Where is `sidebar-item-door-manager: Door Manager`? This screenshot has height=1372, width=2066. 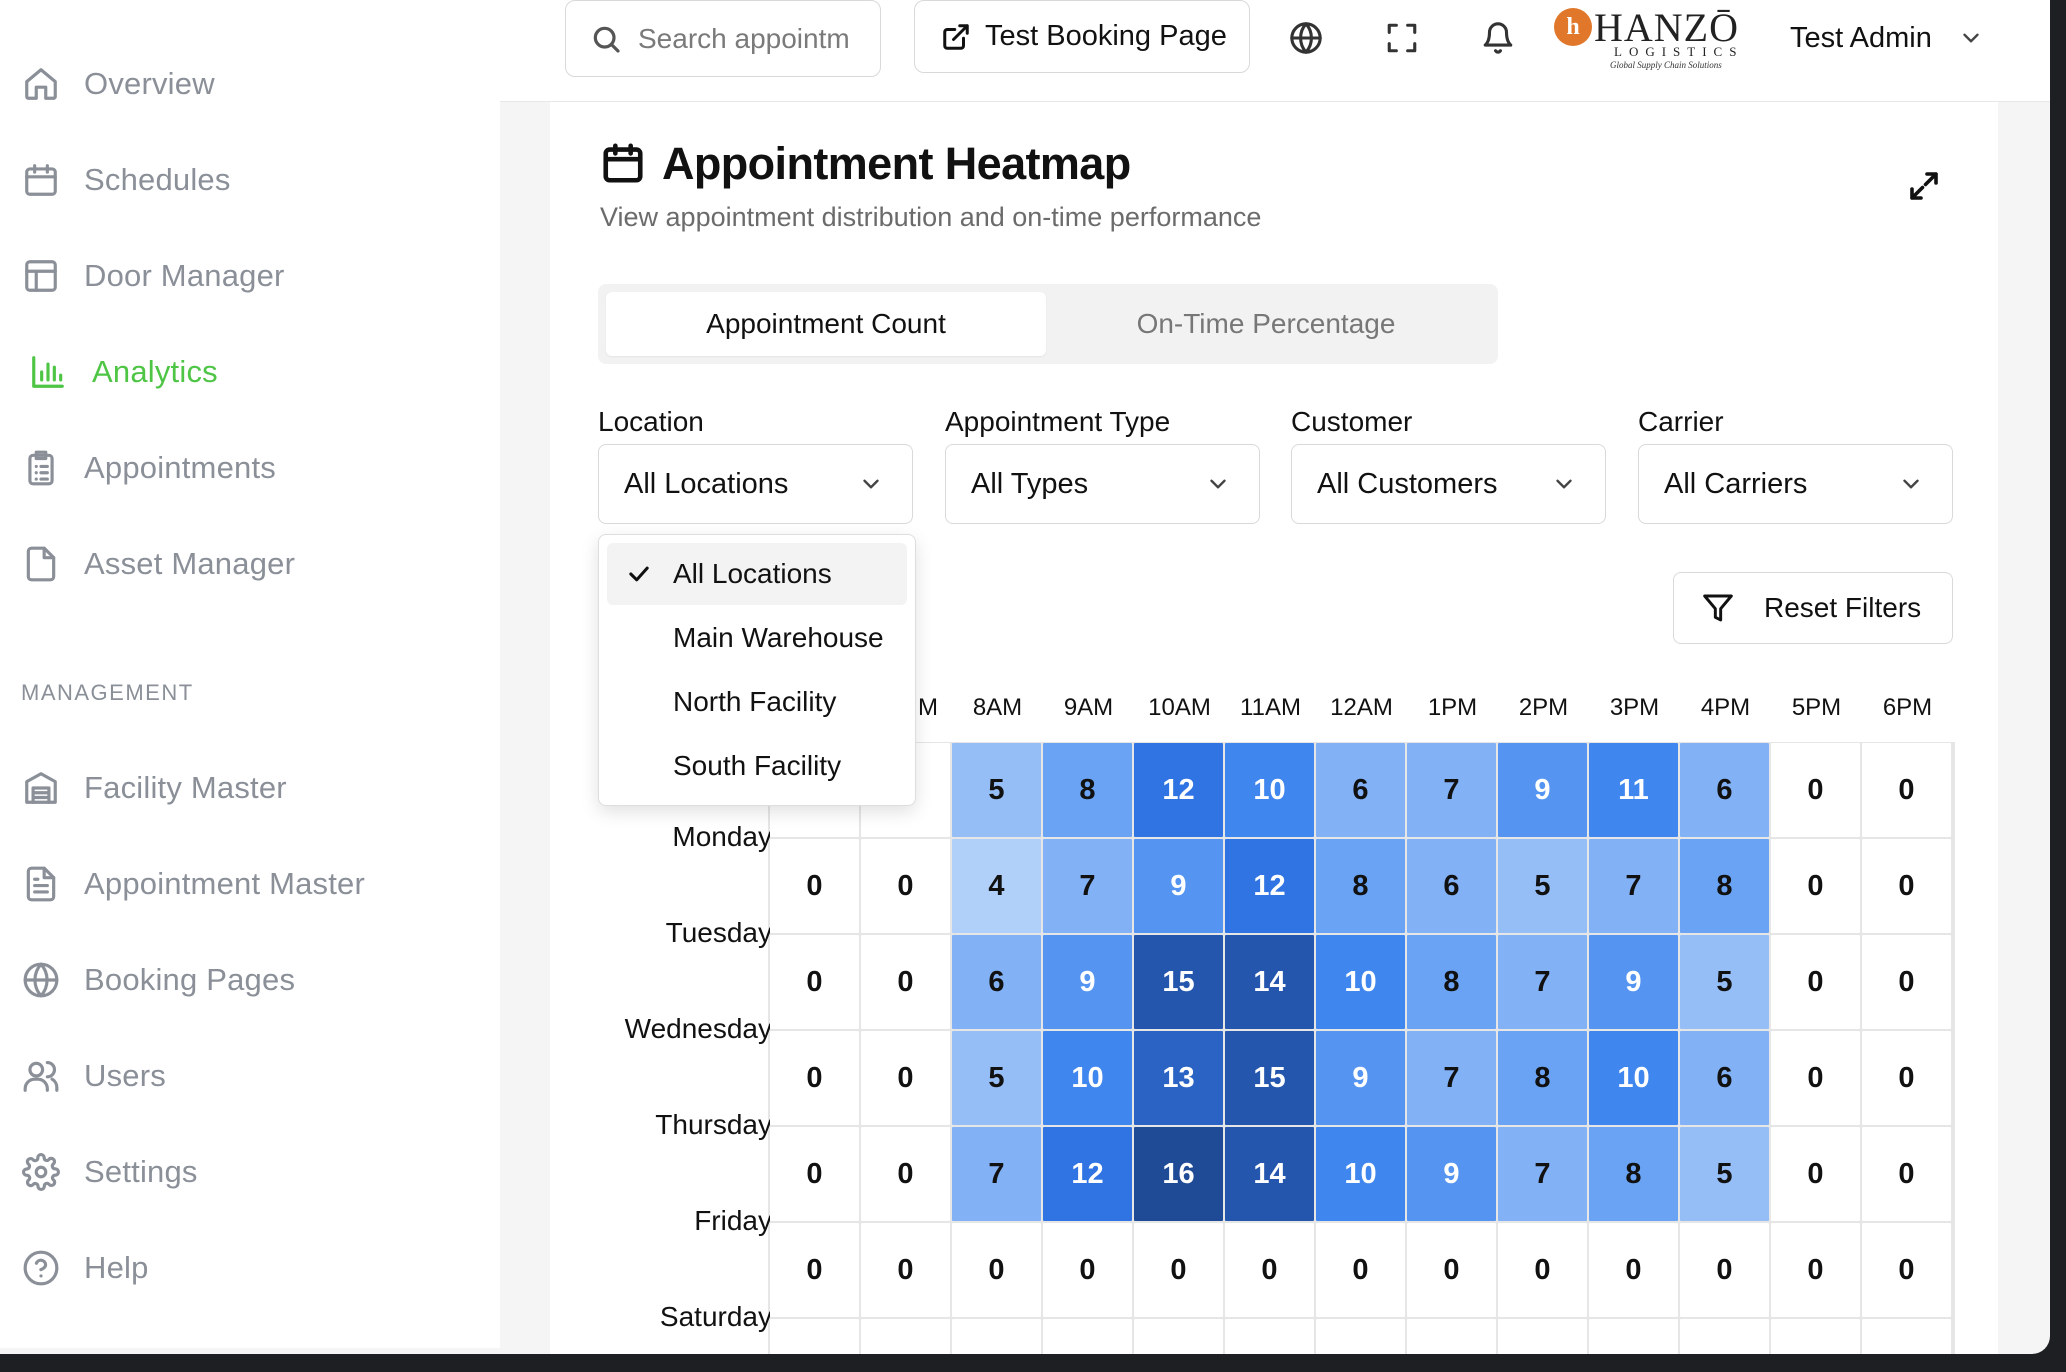 sidebar-item-door-manager: Door Manager is located at coordinates (240, 276).